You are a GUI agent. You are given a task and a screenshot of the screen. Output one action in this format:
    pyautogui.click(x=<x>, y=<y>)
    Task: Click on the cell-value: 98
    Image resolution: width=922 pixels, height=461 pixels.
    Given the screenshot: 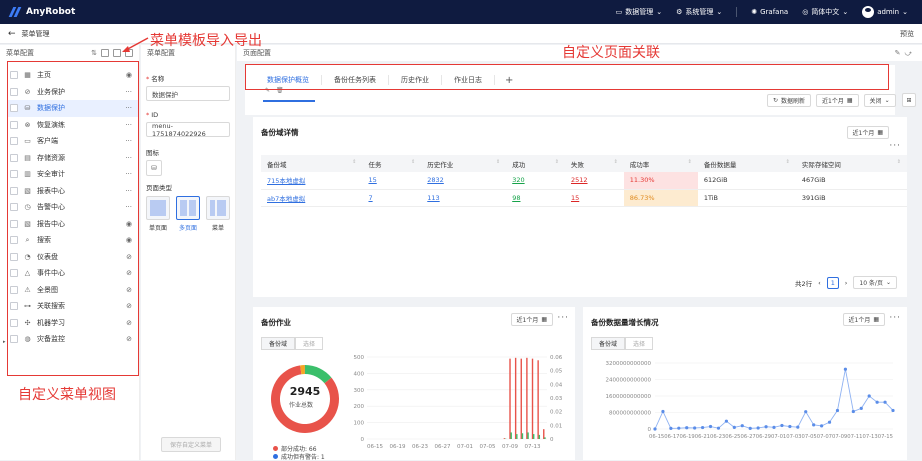 What is the action you would take?
    pyautogui.click(x=516, y=198)
    